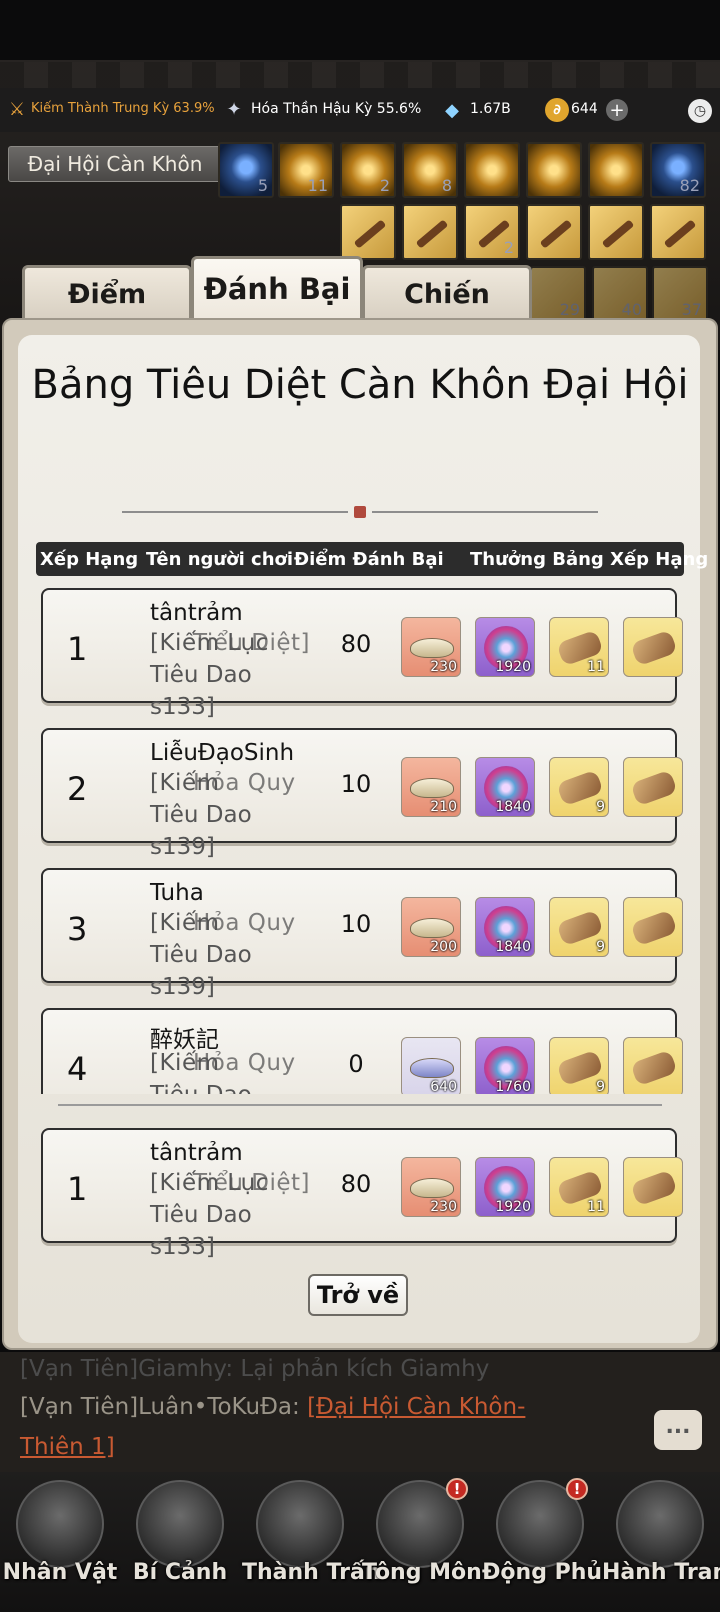 This screenshot has width=720, height=1612. What do you see at coordinates (196, 1153) in the screenshot?
I see `my-player-name: tântrảm` at bounding box center [196, 1153].